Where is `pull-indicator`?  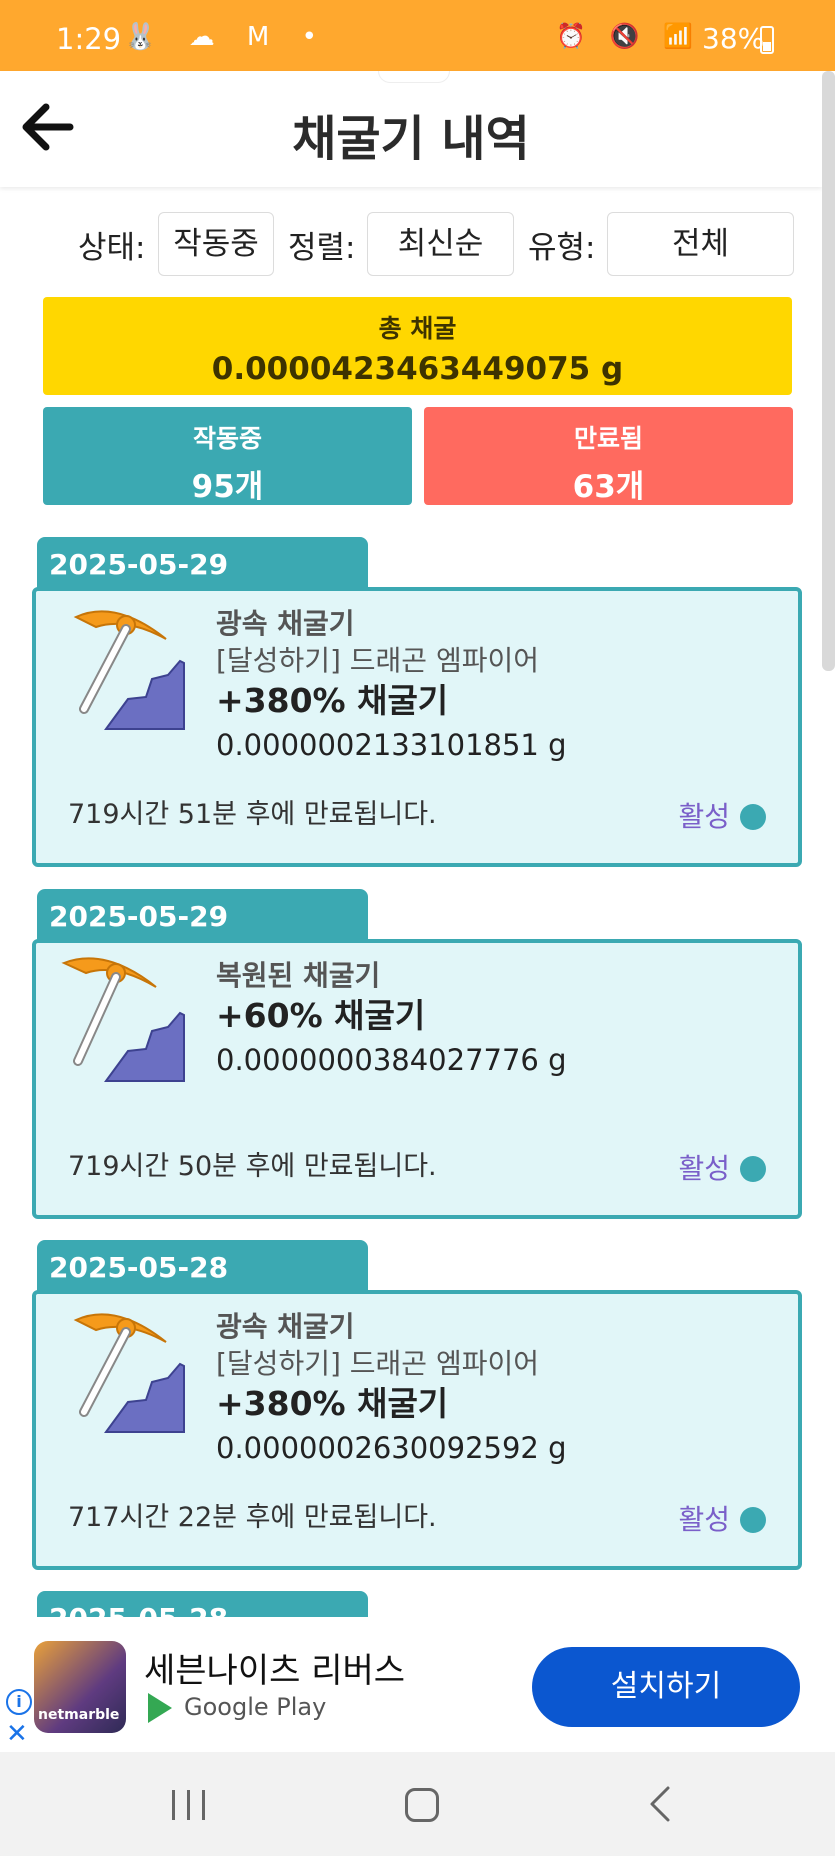 pull-indicator is located at coordinates (414, 77).